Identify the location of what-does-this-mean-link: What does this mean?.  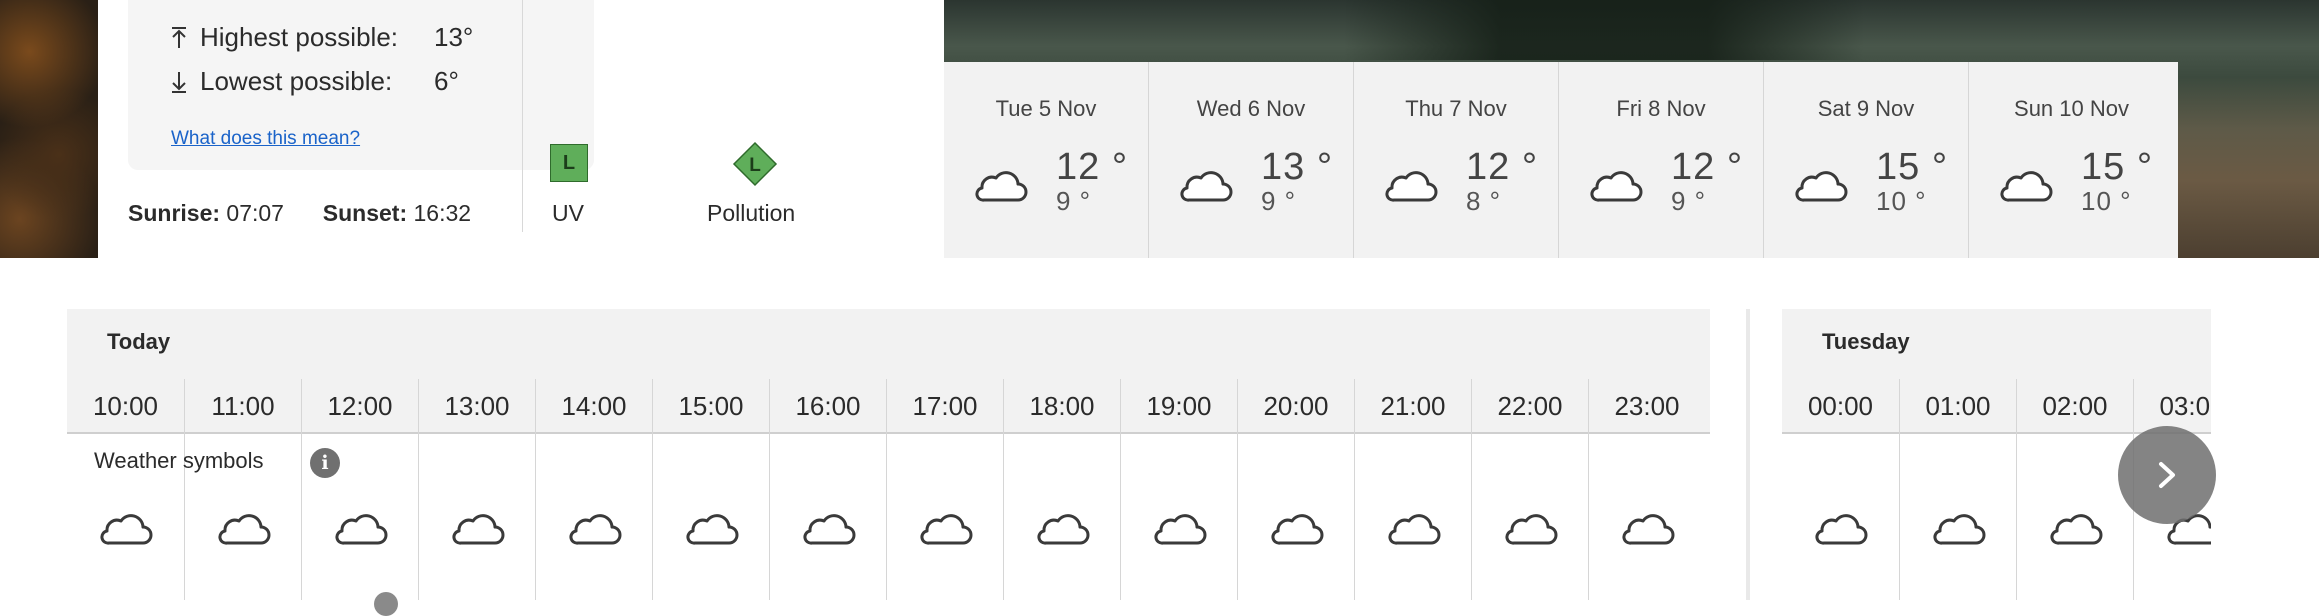
(265, 139).